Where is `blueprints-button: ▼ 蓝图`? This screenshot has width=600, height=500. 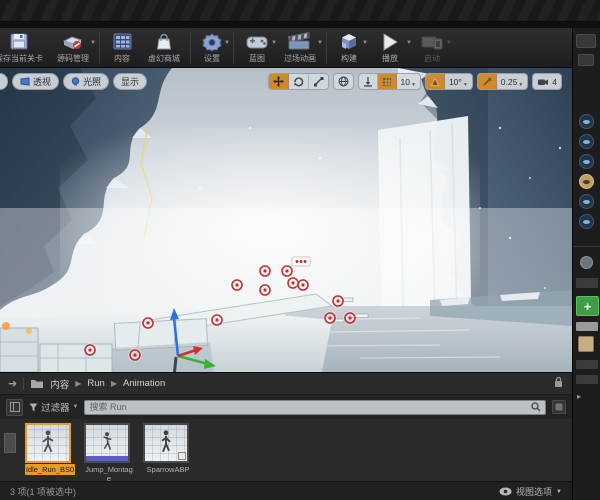 blueprints-button: ▼ 蓝图 is located at coordinates (257, 47).